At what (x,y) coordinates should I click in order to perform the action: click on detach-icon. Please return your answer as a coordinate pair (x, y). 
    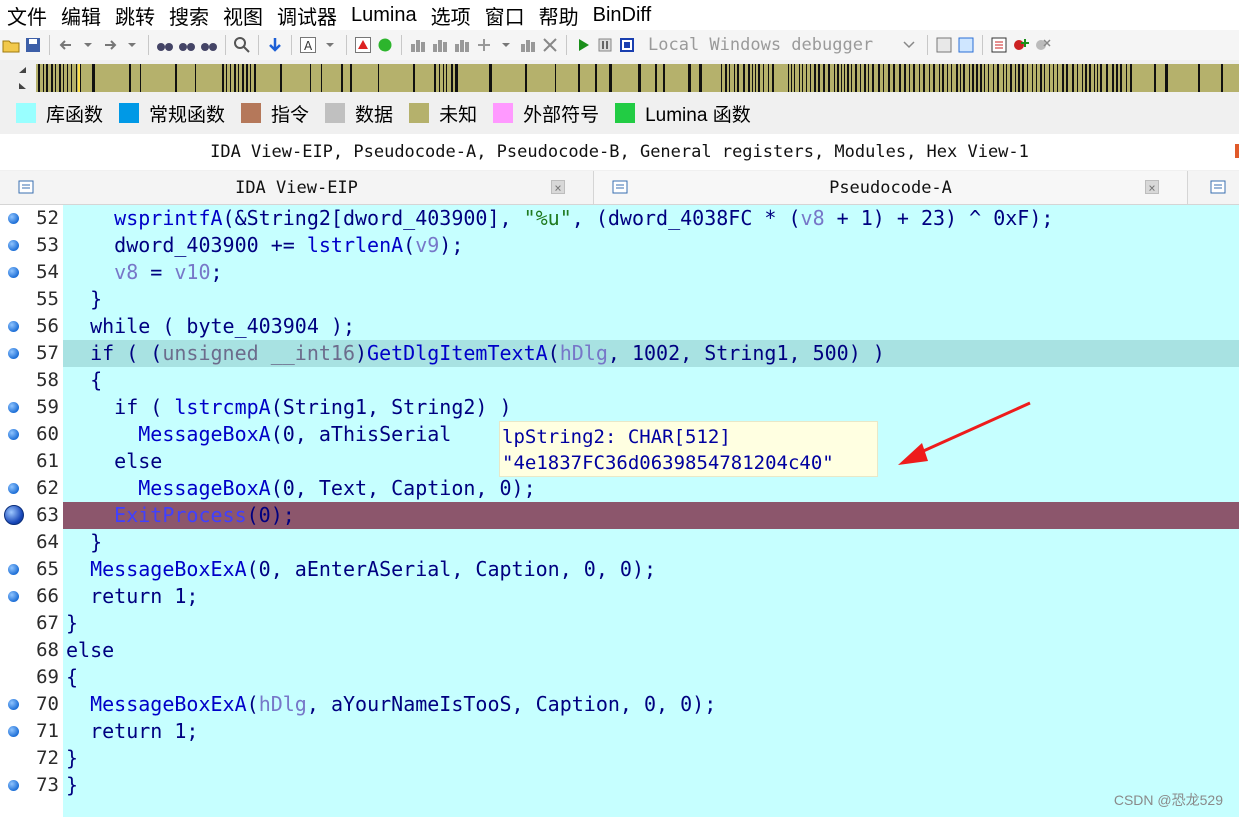
    Looking at the image, I should click on (966, 45).